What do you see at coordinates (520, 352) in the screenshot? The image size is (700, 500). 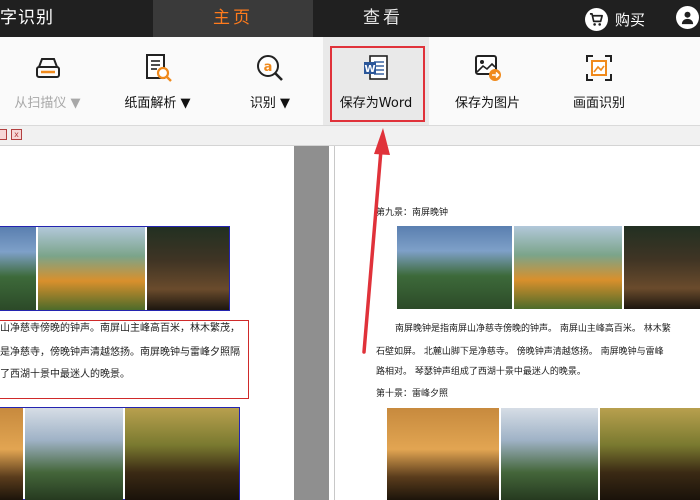 I see `result-text-line: 石壁如屏。 北麓山脚下是净慈寺。 傍晚钟声清越悠扬。 南屏晚钟与雷峰` at bounding box center [520, 352].